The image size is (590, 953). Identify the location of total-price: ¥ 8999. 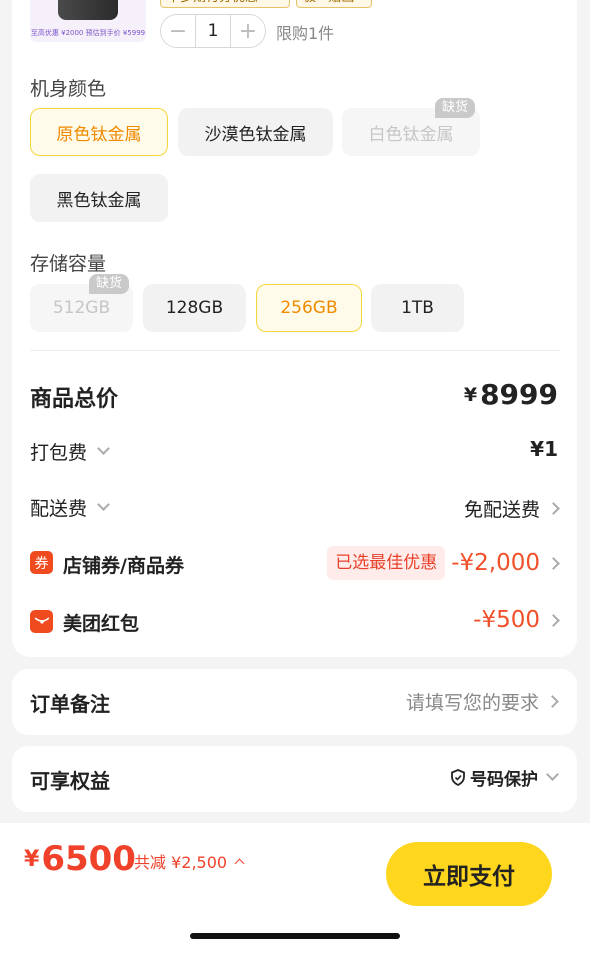
(511, 394).